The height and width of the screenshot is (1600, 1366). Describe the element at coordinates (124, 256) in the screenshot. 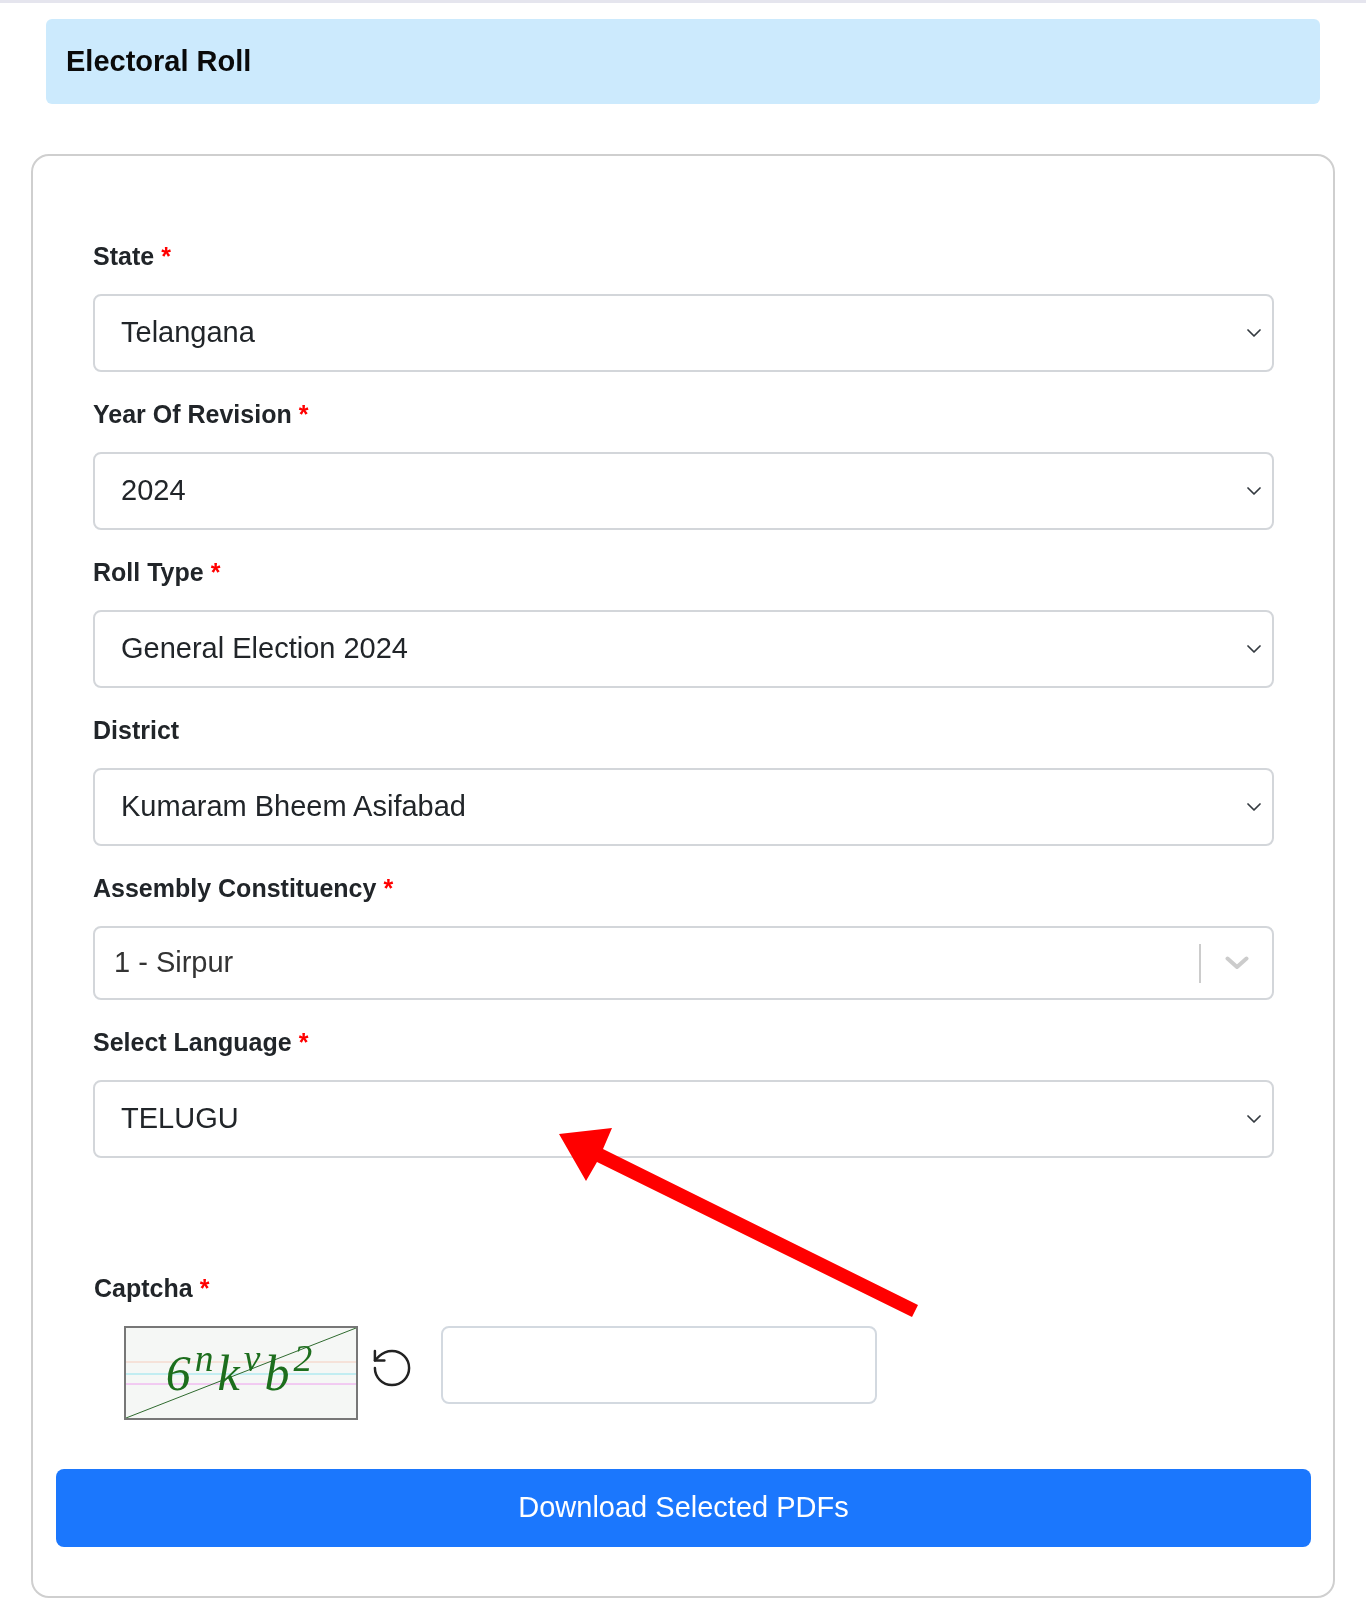

I see `field-label: State` at that location.